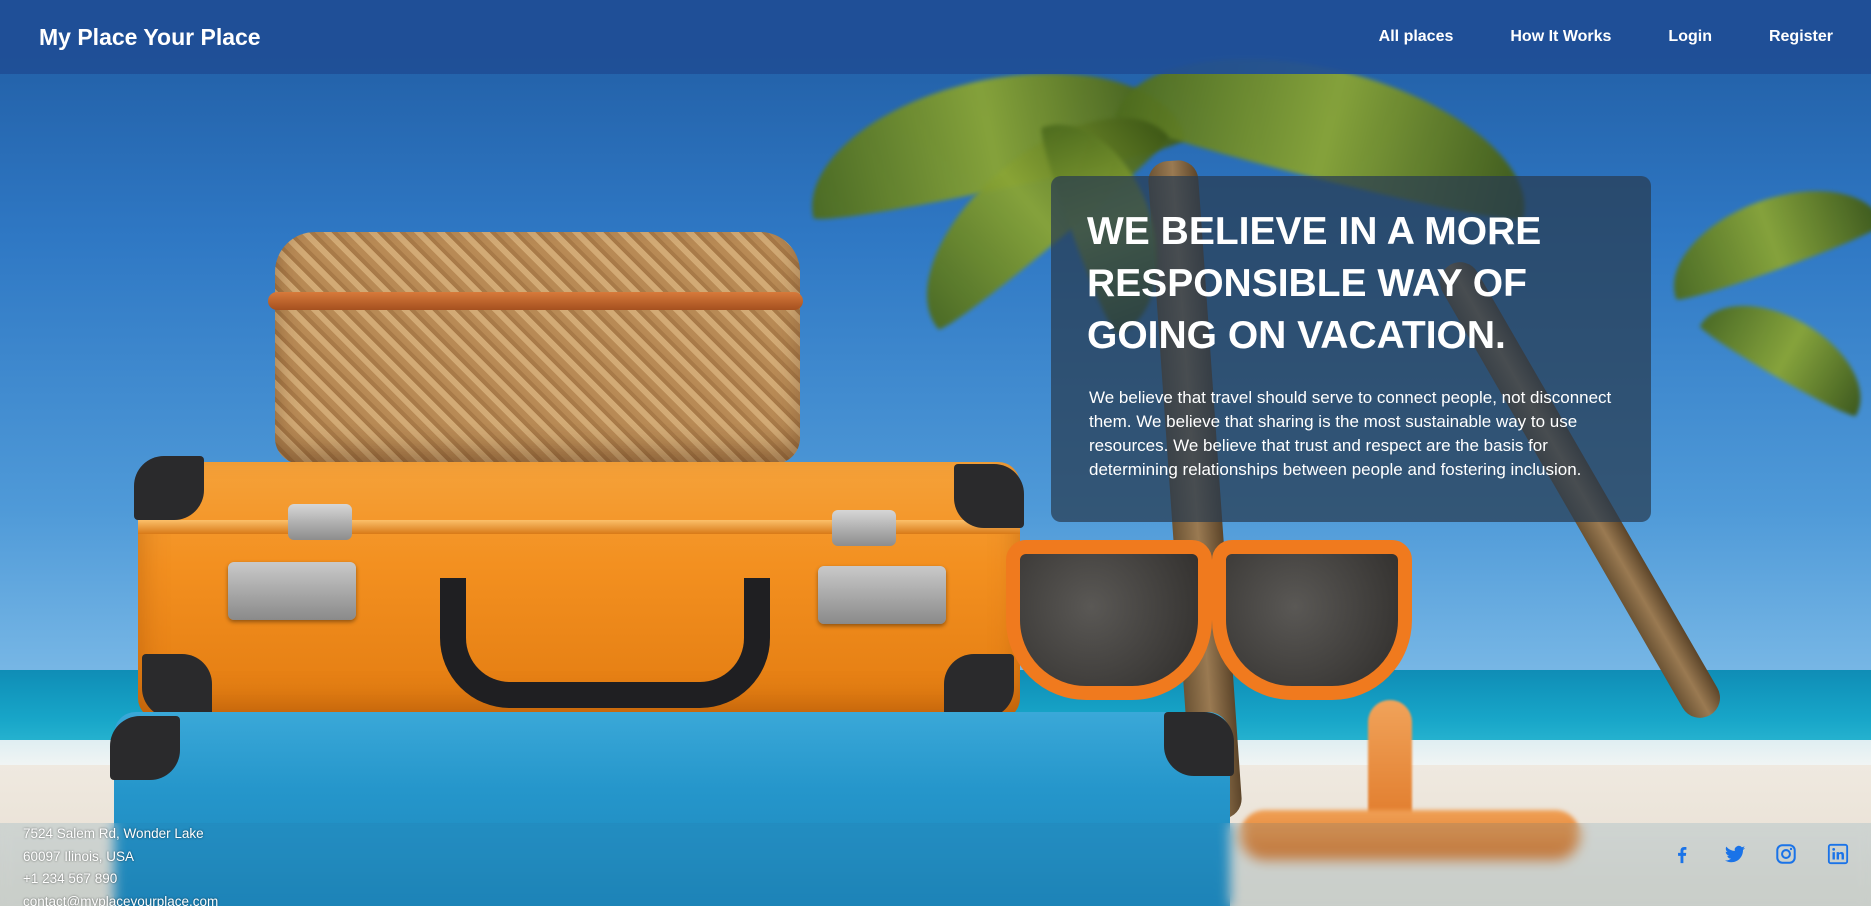 This screenshot has width=1871, height=906. What do you see at coordinates (1560, 37) in the screenshot?
I see `nav-how-it-works: How It Works` at bounding box center [1560, 37].